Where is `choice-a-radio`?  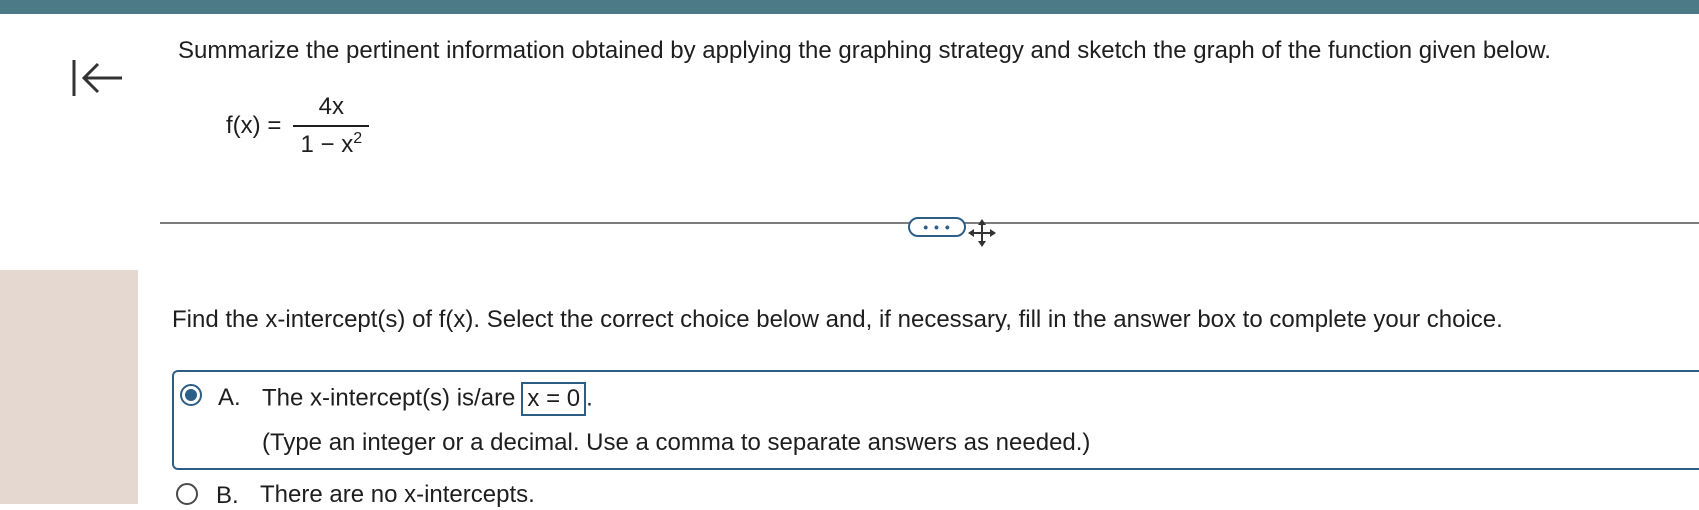
choice-a-radio is located at coordinates (191, 395).